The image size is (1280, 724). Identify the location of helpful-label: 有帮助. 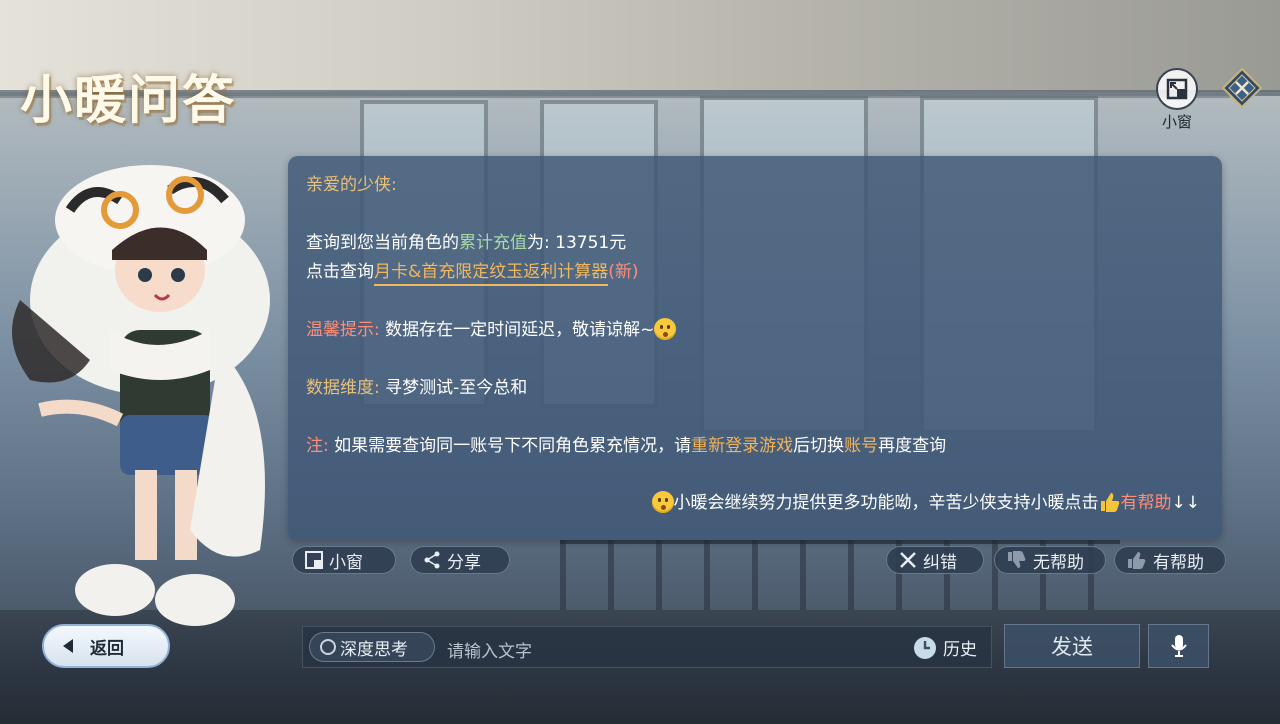
(1178, 562).